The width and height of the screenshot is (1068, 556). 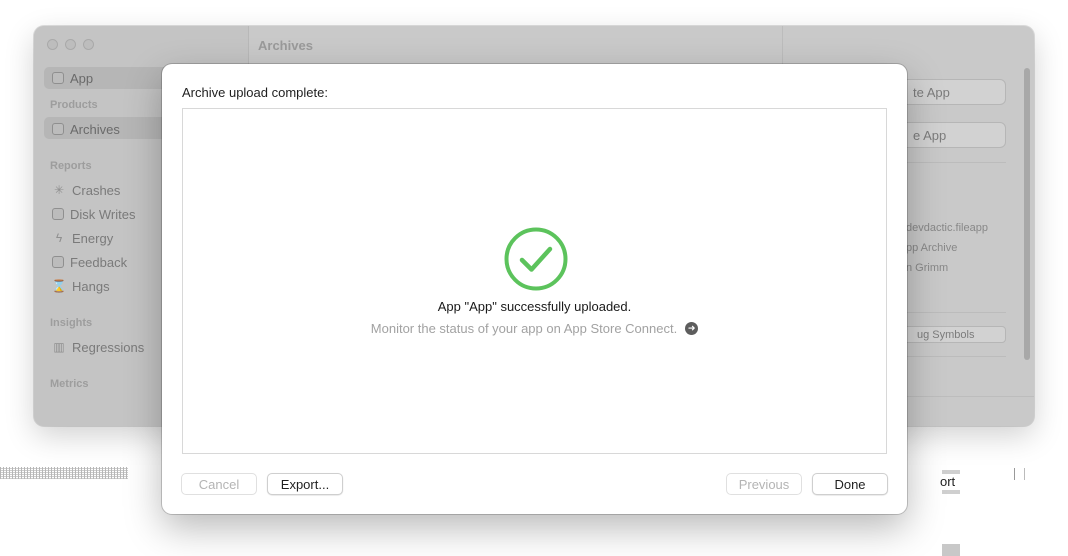 What do you see at coordinates (69, 384) in the screenshot?
I see `sidebar-header-metrics: Metrics` at bounding box center [69, 384].